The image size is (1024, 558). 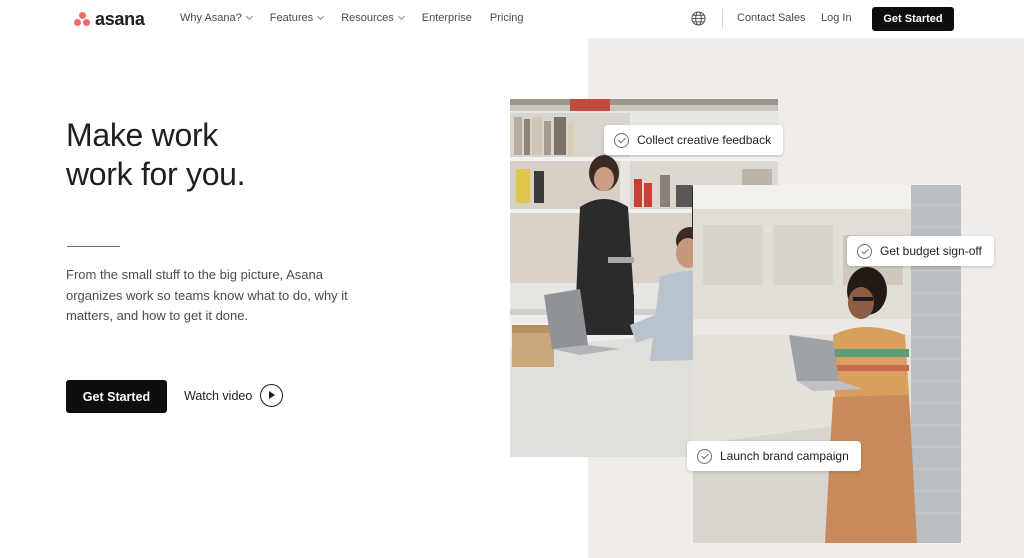 I want to click on asana-logo-icon, so click(x=82, y=19).